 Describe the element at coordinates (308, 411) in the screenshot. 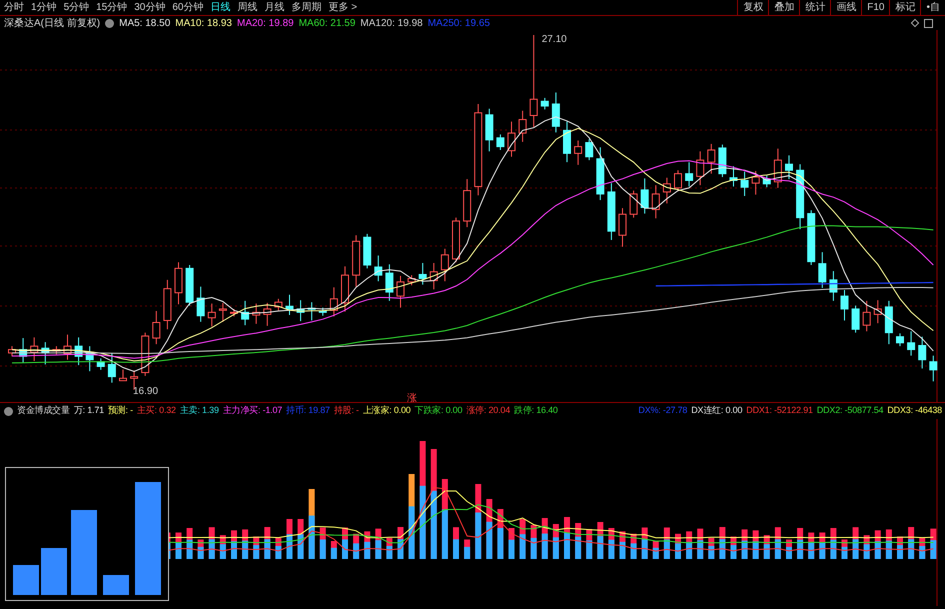

I see `indicator-value: 持币: 19.87` at that location.